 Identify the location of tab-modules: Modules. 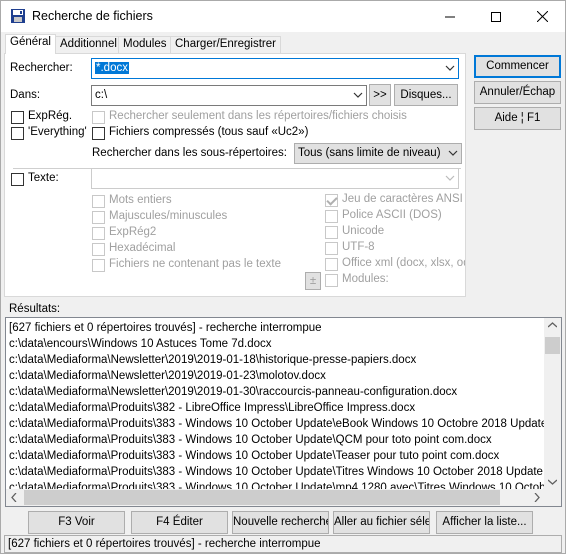
(145, 44).